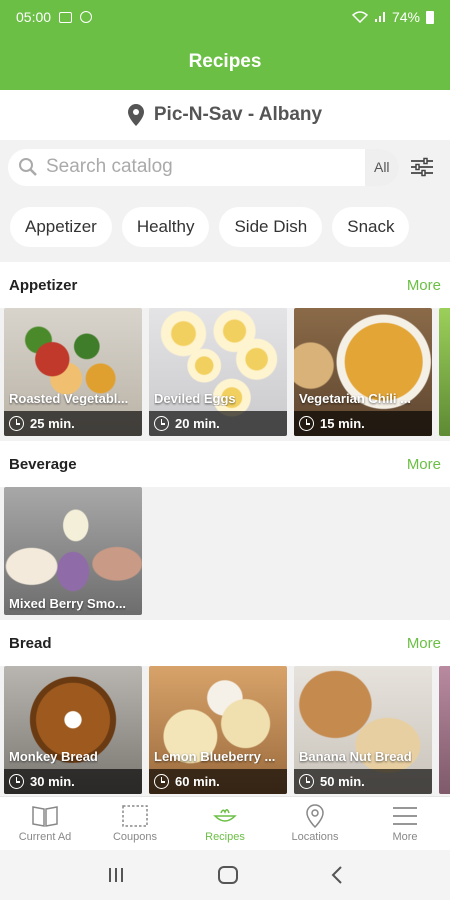 This screenshot has height=900, width=450. What do you see at coordinates (73, 781) in the screenshot?
I see `recipe-time: 30 min.` at bounding box center [73, 781].